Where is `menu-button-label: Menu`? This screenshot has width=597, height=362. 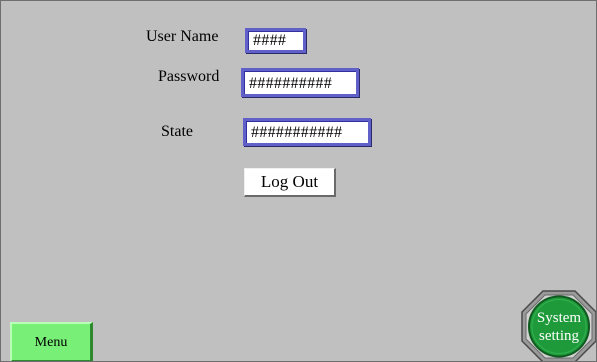
menu-button-label: Menu is located at coordinates (51, 342).